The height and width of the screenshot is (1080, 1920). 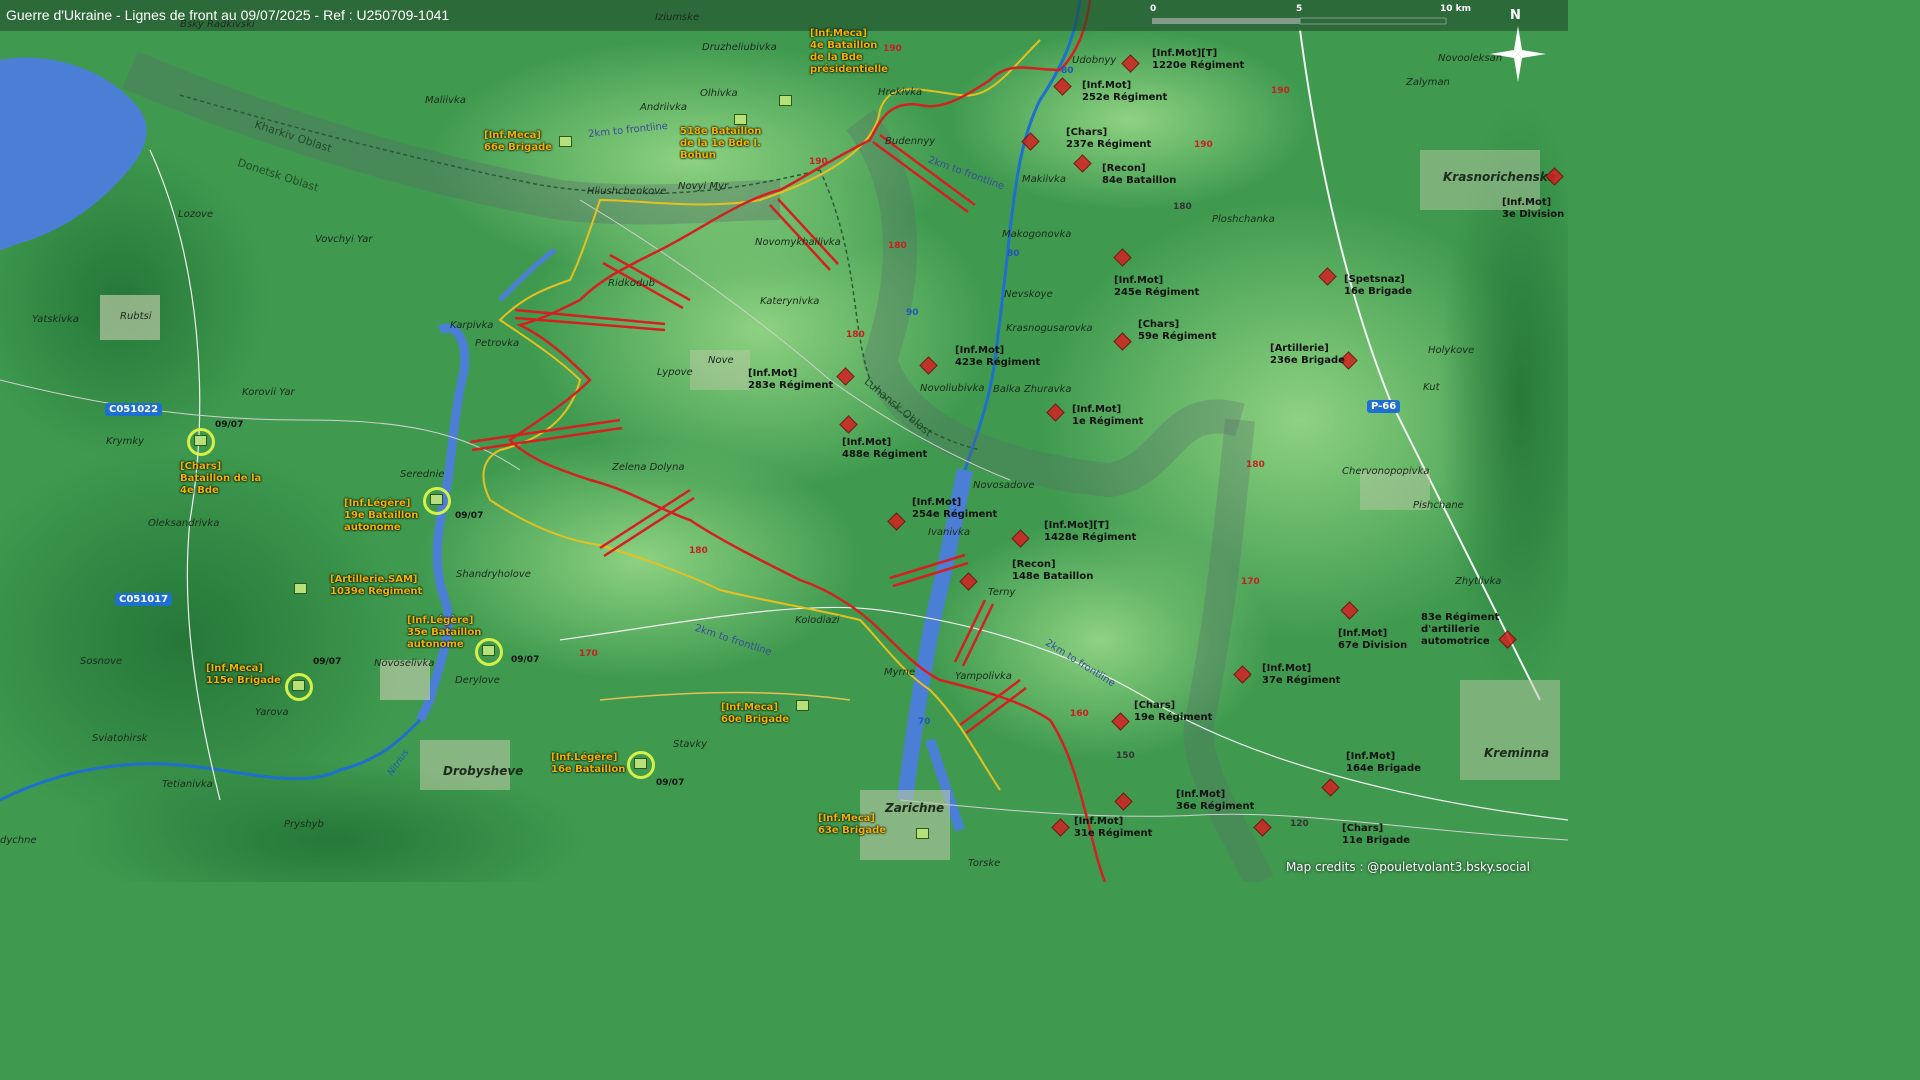 I want to click on route-number: 150, so click(x=1125, y=756).